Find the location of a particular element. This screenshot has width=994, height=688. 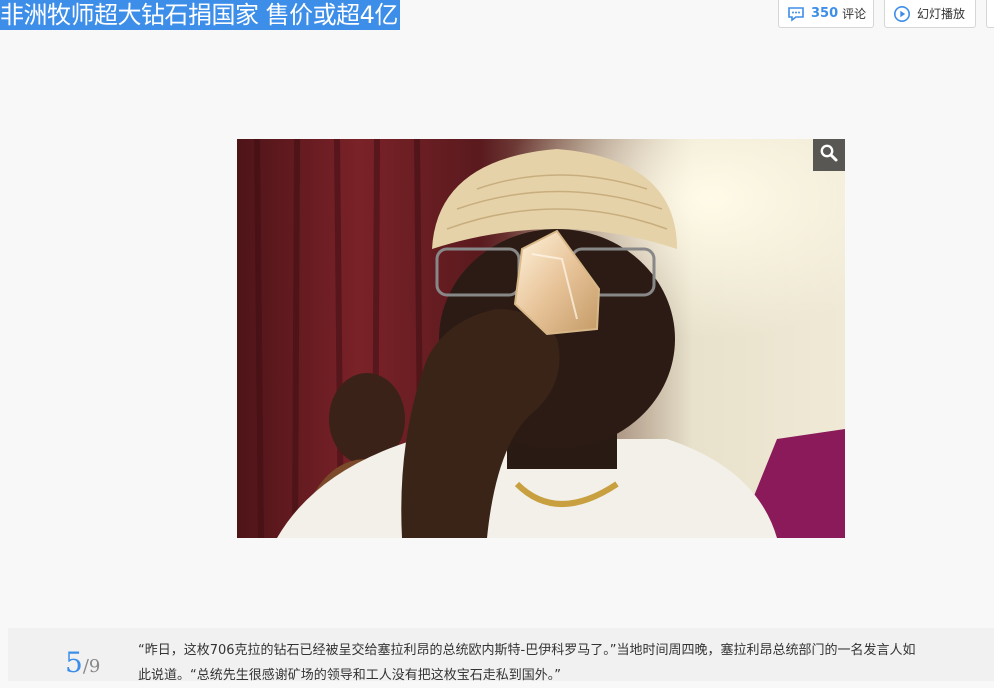

zoom-button is located at coordinates (829, 155).